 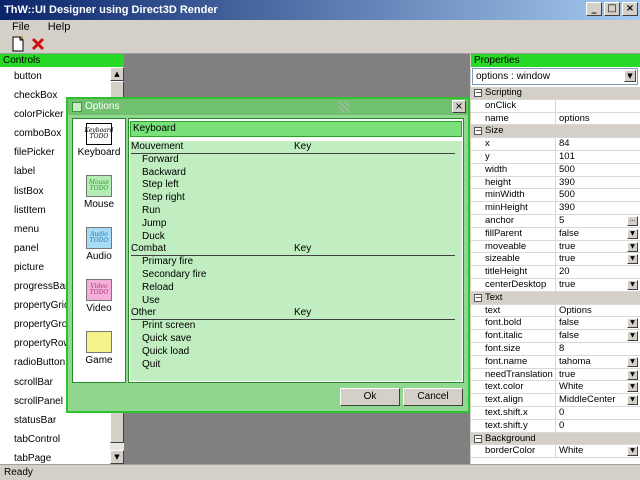 What do you see at coordinates (56, 27) in the screenshot?
I see `menu-help: Help` at bounding box center [56, 27].